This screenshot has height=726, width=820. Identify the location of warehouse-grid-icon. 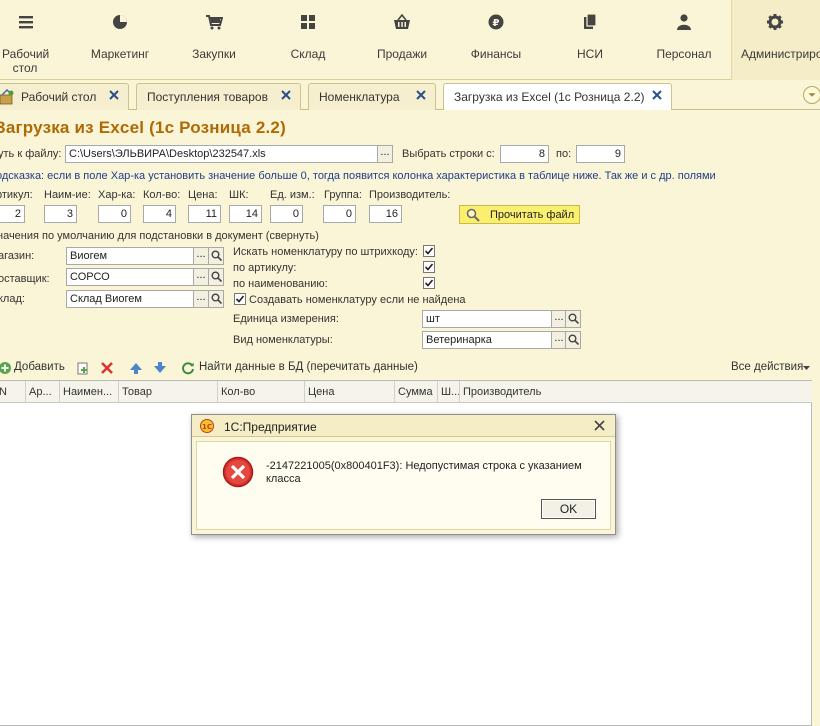
(308, 22).